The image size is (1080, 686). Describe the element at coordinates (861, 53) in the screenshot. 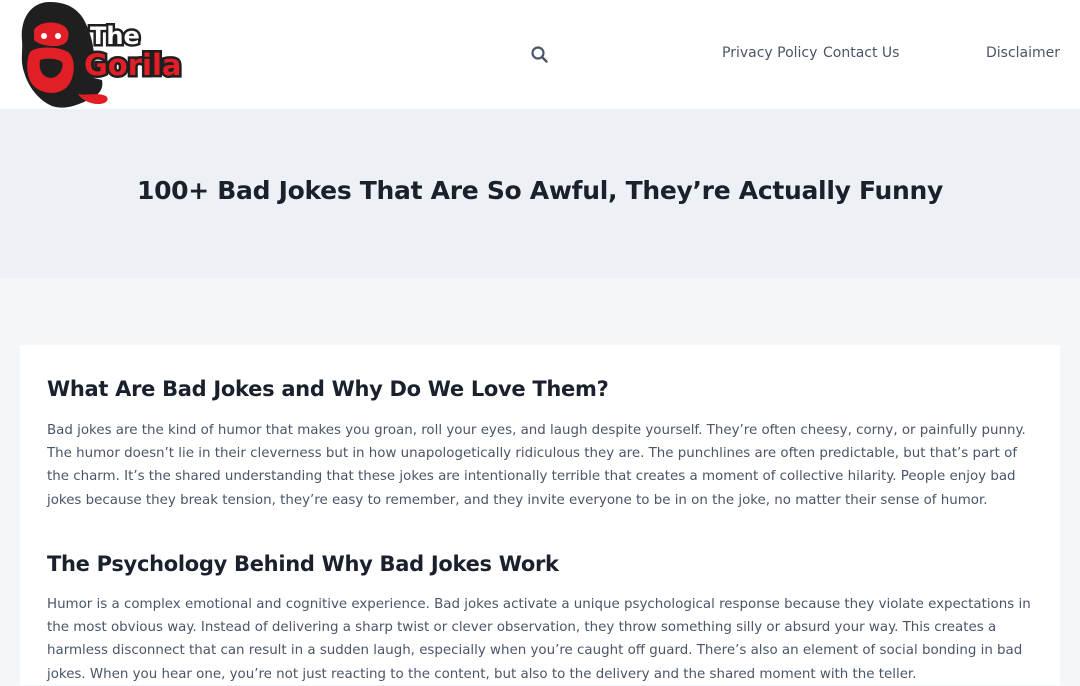

I see `nav-link-contact-us: Contact Us` at that location.